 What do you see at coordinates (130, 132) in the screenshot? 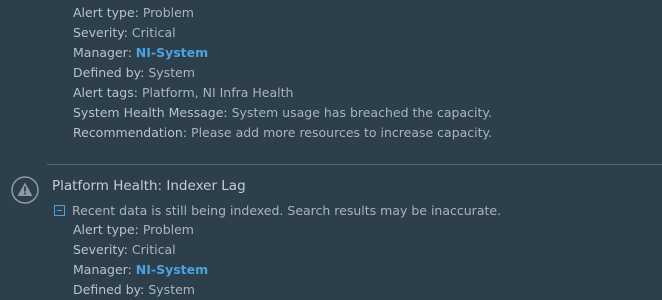
I see `recommendation-label: Recommendation:` at bounding box center [130, 132].